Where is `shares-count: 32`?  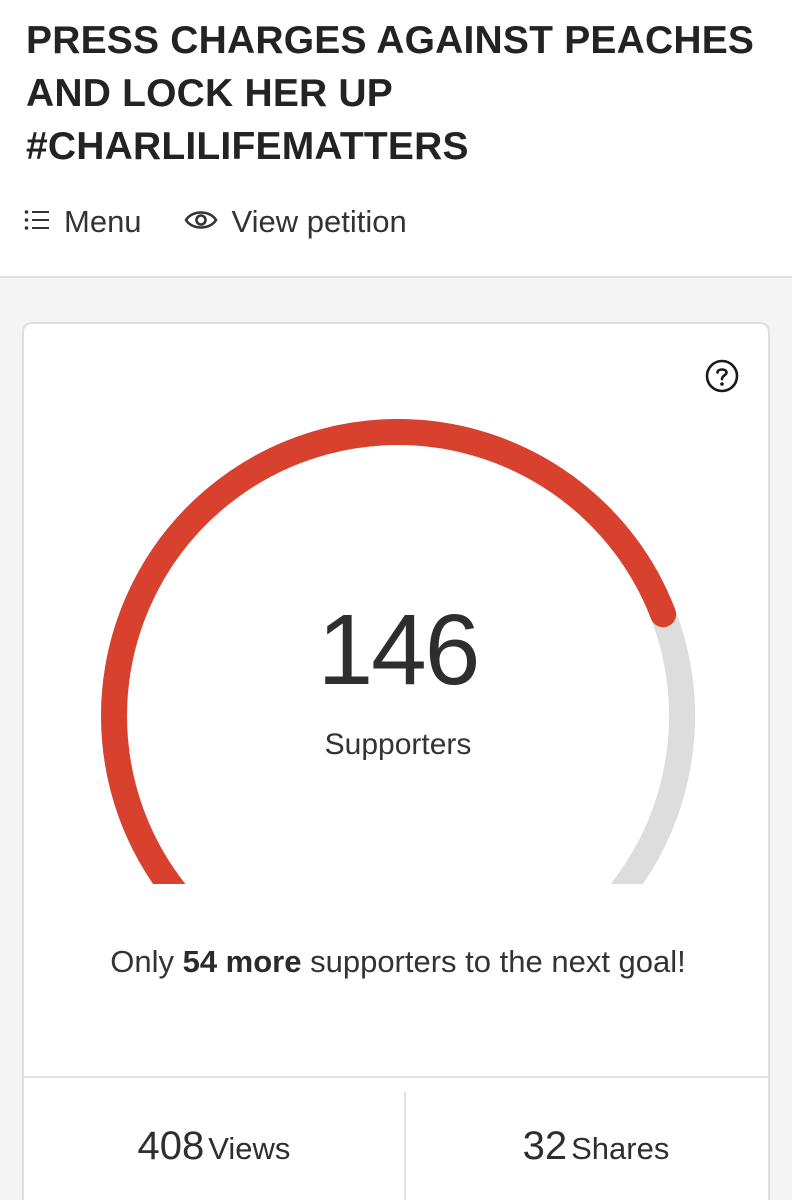
shares-count: 32 is located at coordinates (545, 1146).